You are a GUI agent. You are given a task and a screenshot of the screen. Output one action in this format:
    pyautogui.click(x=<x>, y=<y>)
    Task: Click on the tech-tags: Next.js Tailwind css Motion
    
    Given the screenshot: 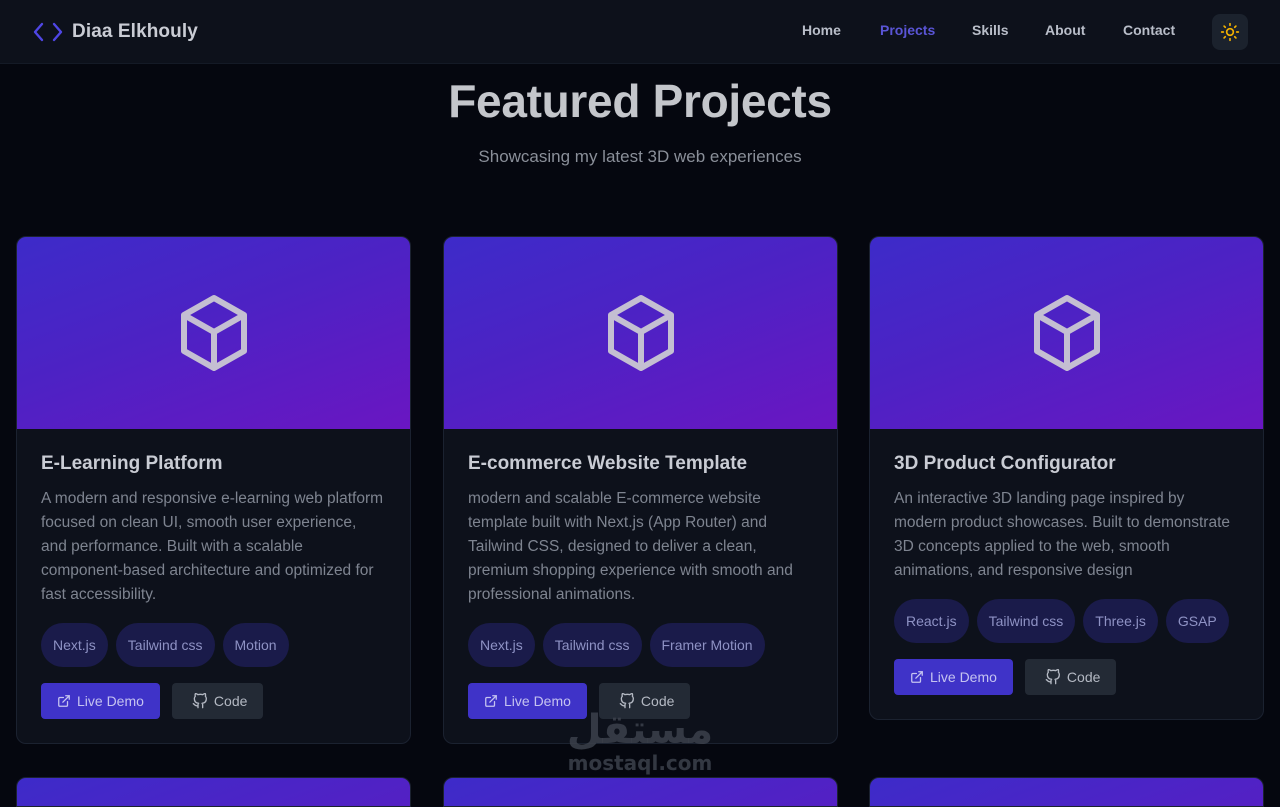 What is the action you would take?
    pyautogui.click(x=213, y=645)
    